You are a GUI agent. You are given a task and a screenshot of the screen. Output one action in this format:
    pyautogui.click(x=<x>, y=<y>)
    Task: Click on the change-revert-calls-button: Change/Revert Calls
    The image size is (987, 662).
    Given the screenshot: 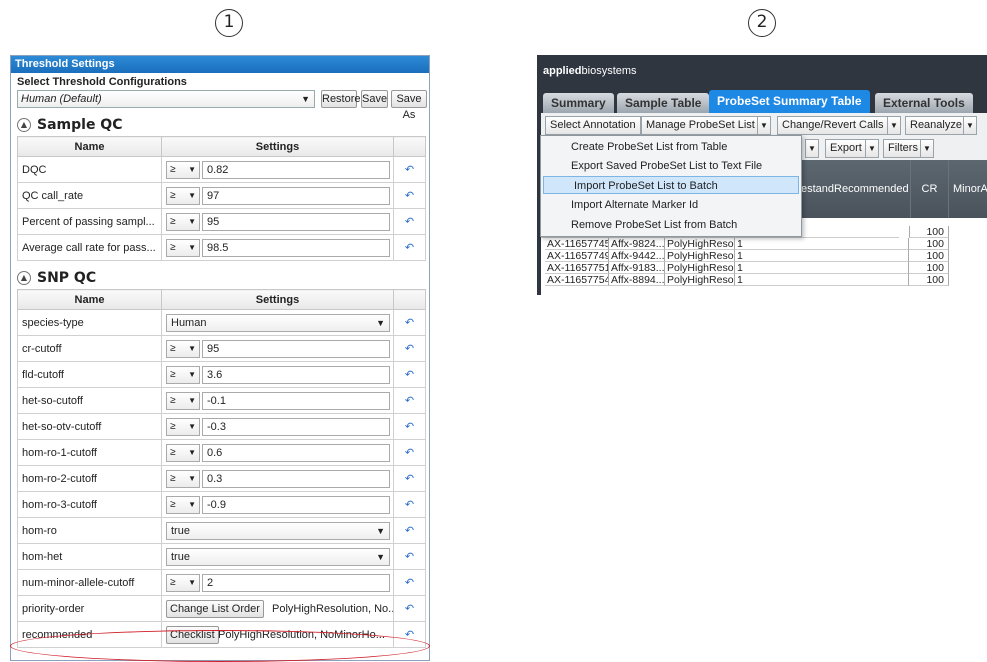 What is the action you would take?
    pyautogui.click(x=833, y=125)
    